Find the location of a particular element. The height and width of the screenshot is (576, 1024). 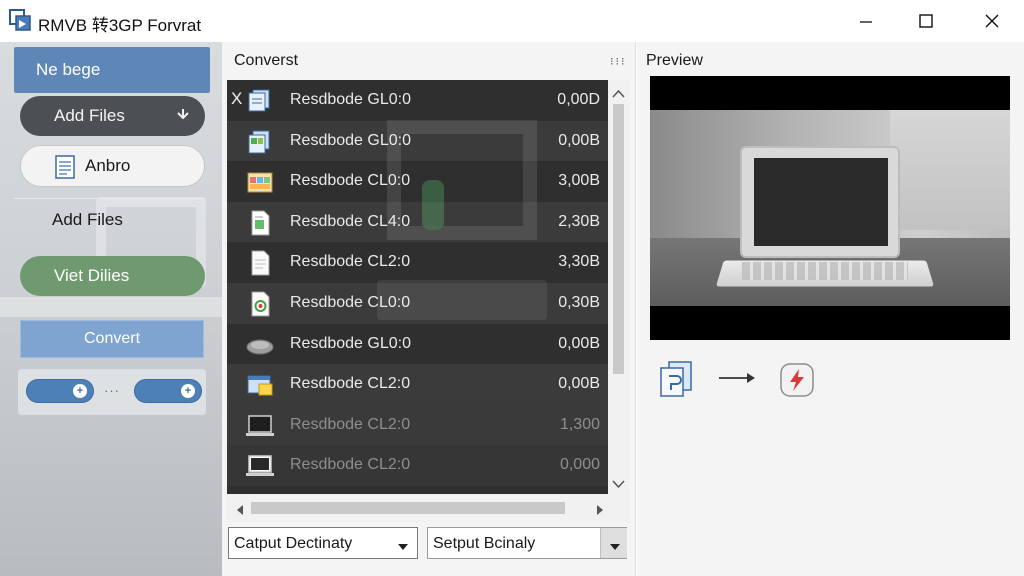

horizontal-scrollbar is located at coordinates (428, 508).